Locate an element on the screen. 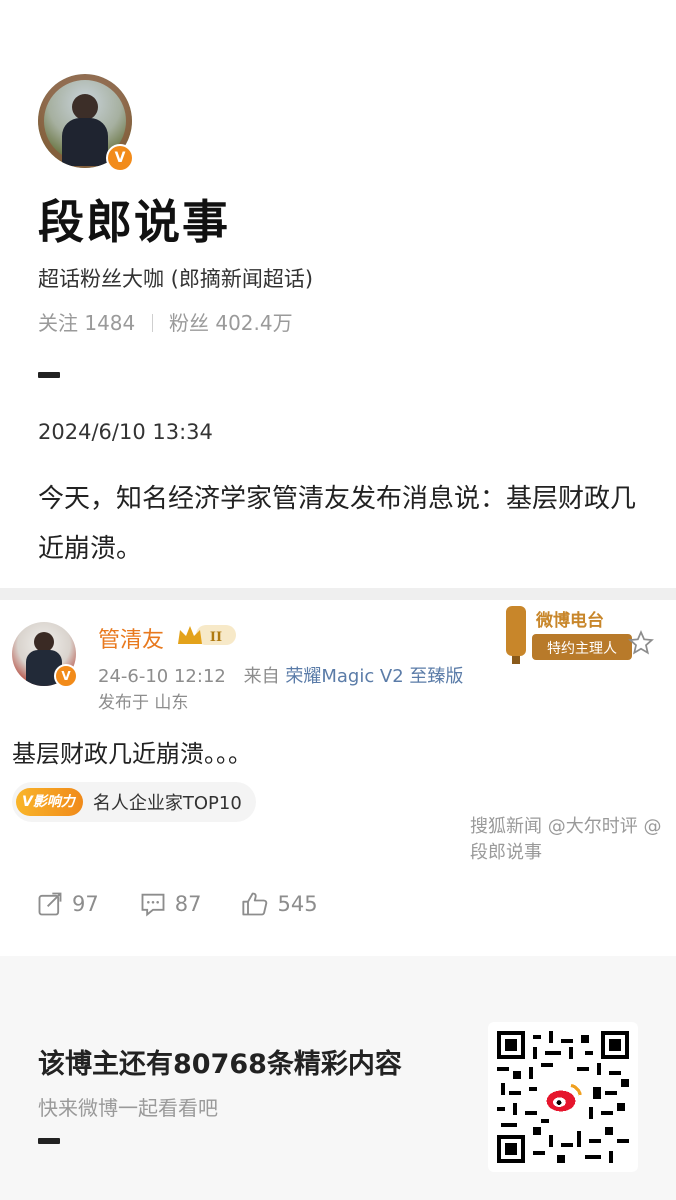 The image size is (676, 1200). crown-level-icon: II is located at coordinates (207, 635).